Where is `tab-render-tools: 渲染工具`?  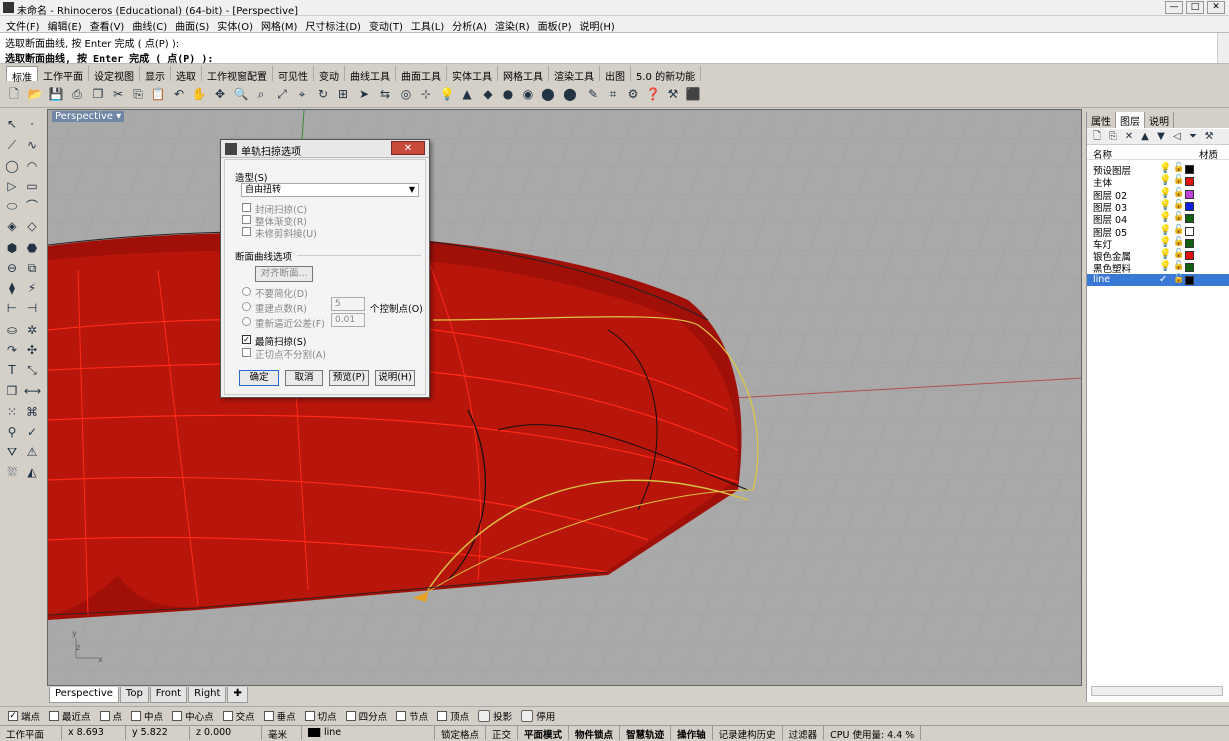 tab-render-tools: 渲染工具 is located at coordinates (574, 74).